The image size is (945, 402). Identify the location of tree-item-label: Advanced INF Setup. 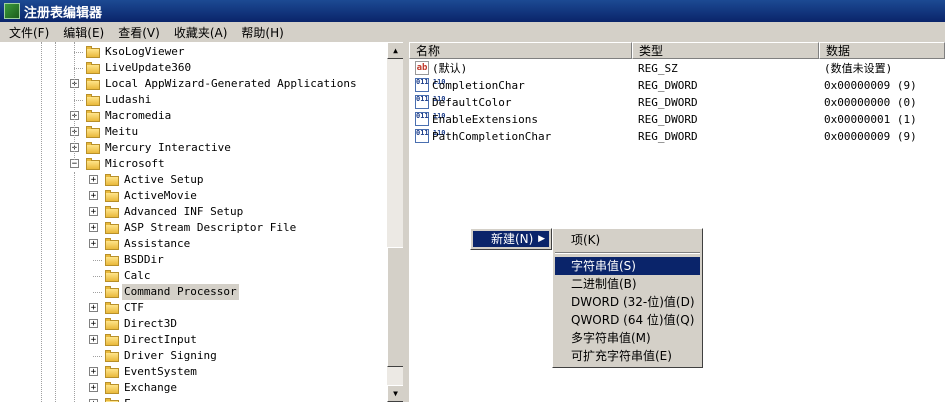
(184, 211).